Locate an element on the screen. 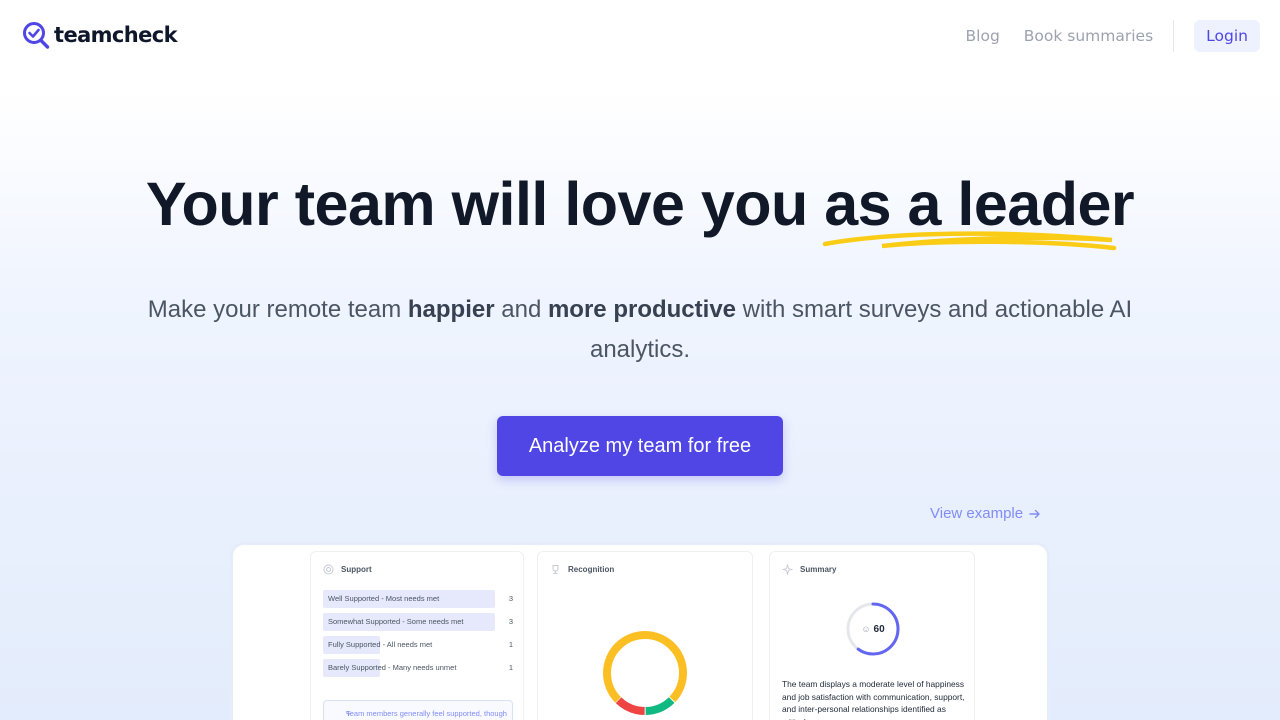 This screenshot has height=720, width=1280. view-example-link: View example is located at coordinates (985, 514).